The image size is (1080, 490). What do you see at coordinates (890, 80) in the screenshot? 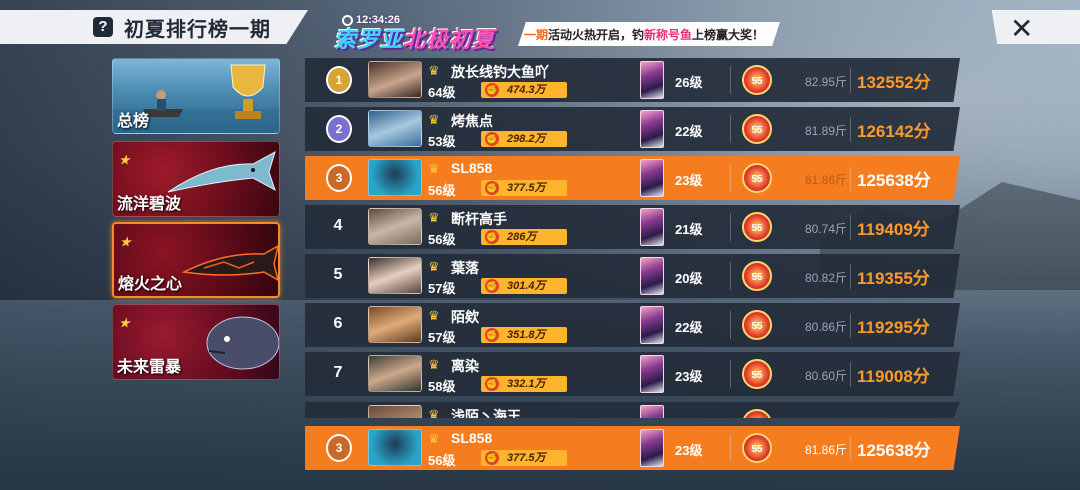
I see `score: 132552分` at bounding box center [890, 80].